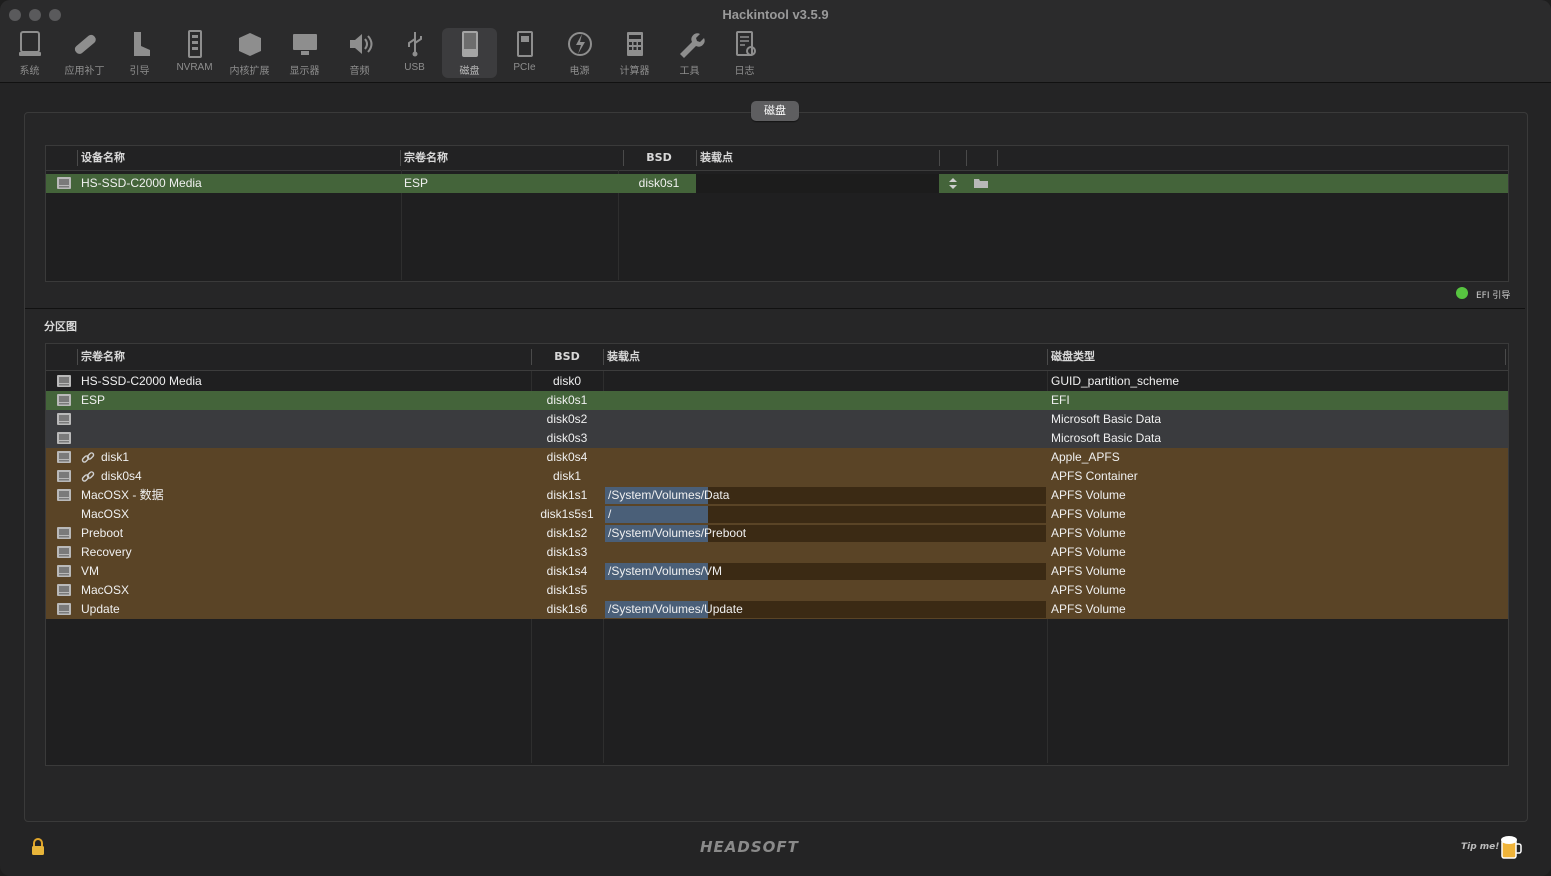  What do you see at coordinates (567, 514) in the screenshot?
I see `bsd-name: disk1s5s1` at bounding box center [567, 514].